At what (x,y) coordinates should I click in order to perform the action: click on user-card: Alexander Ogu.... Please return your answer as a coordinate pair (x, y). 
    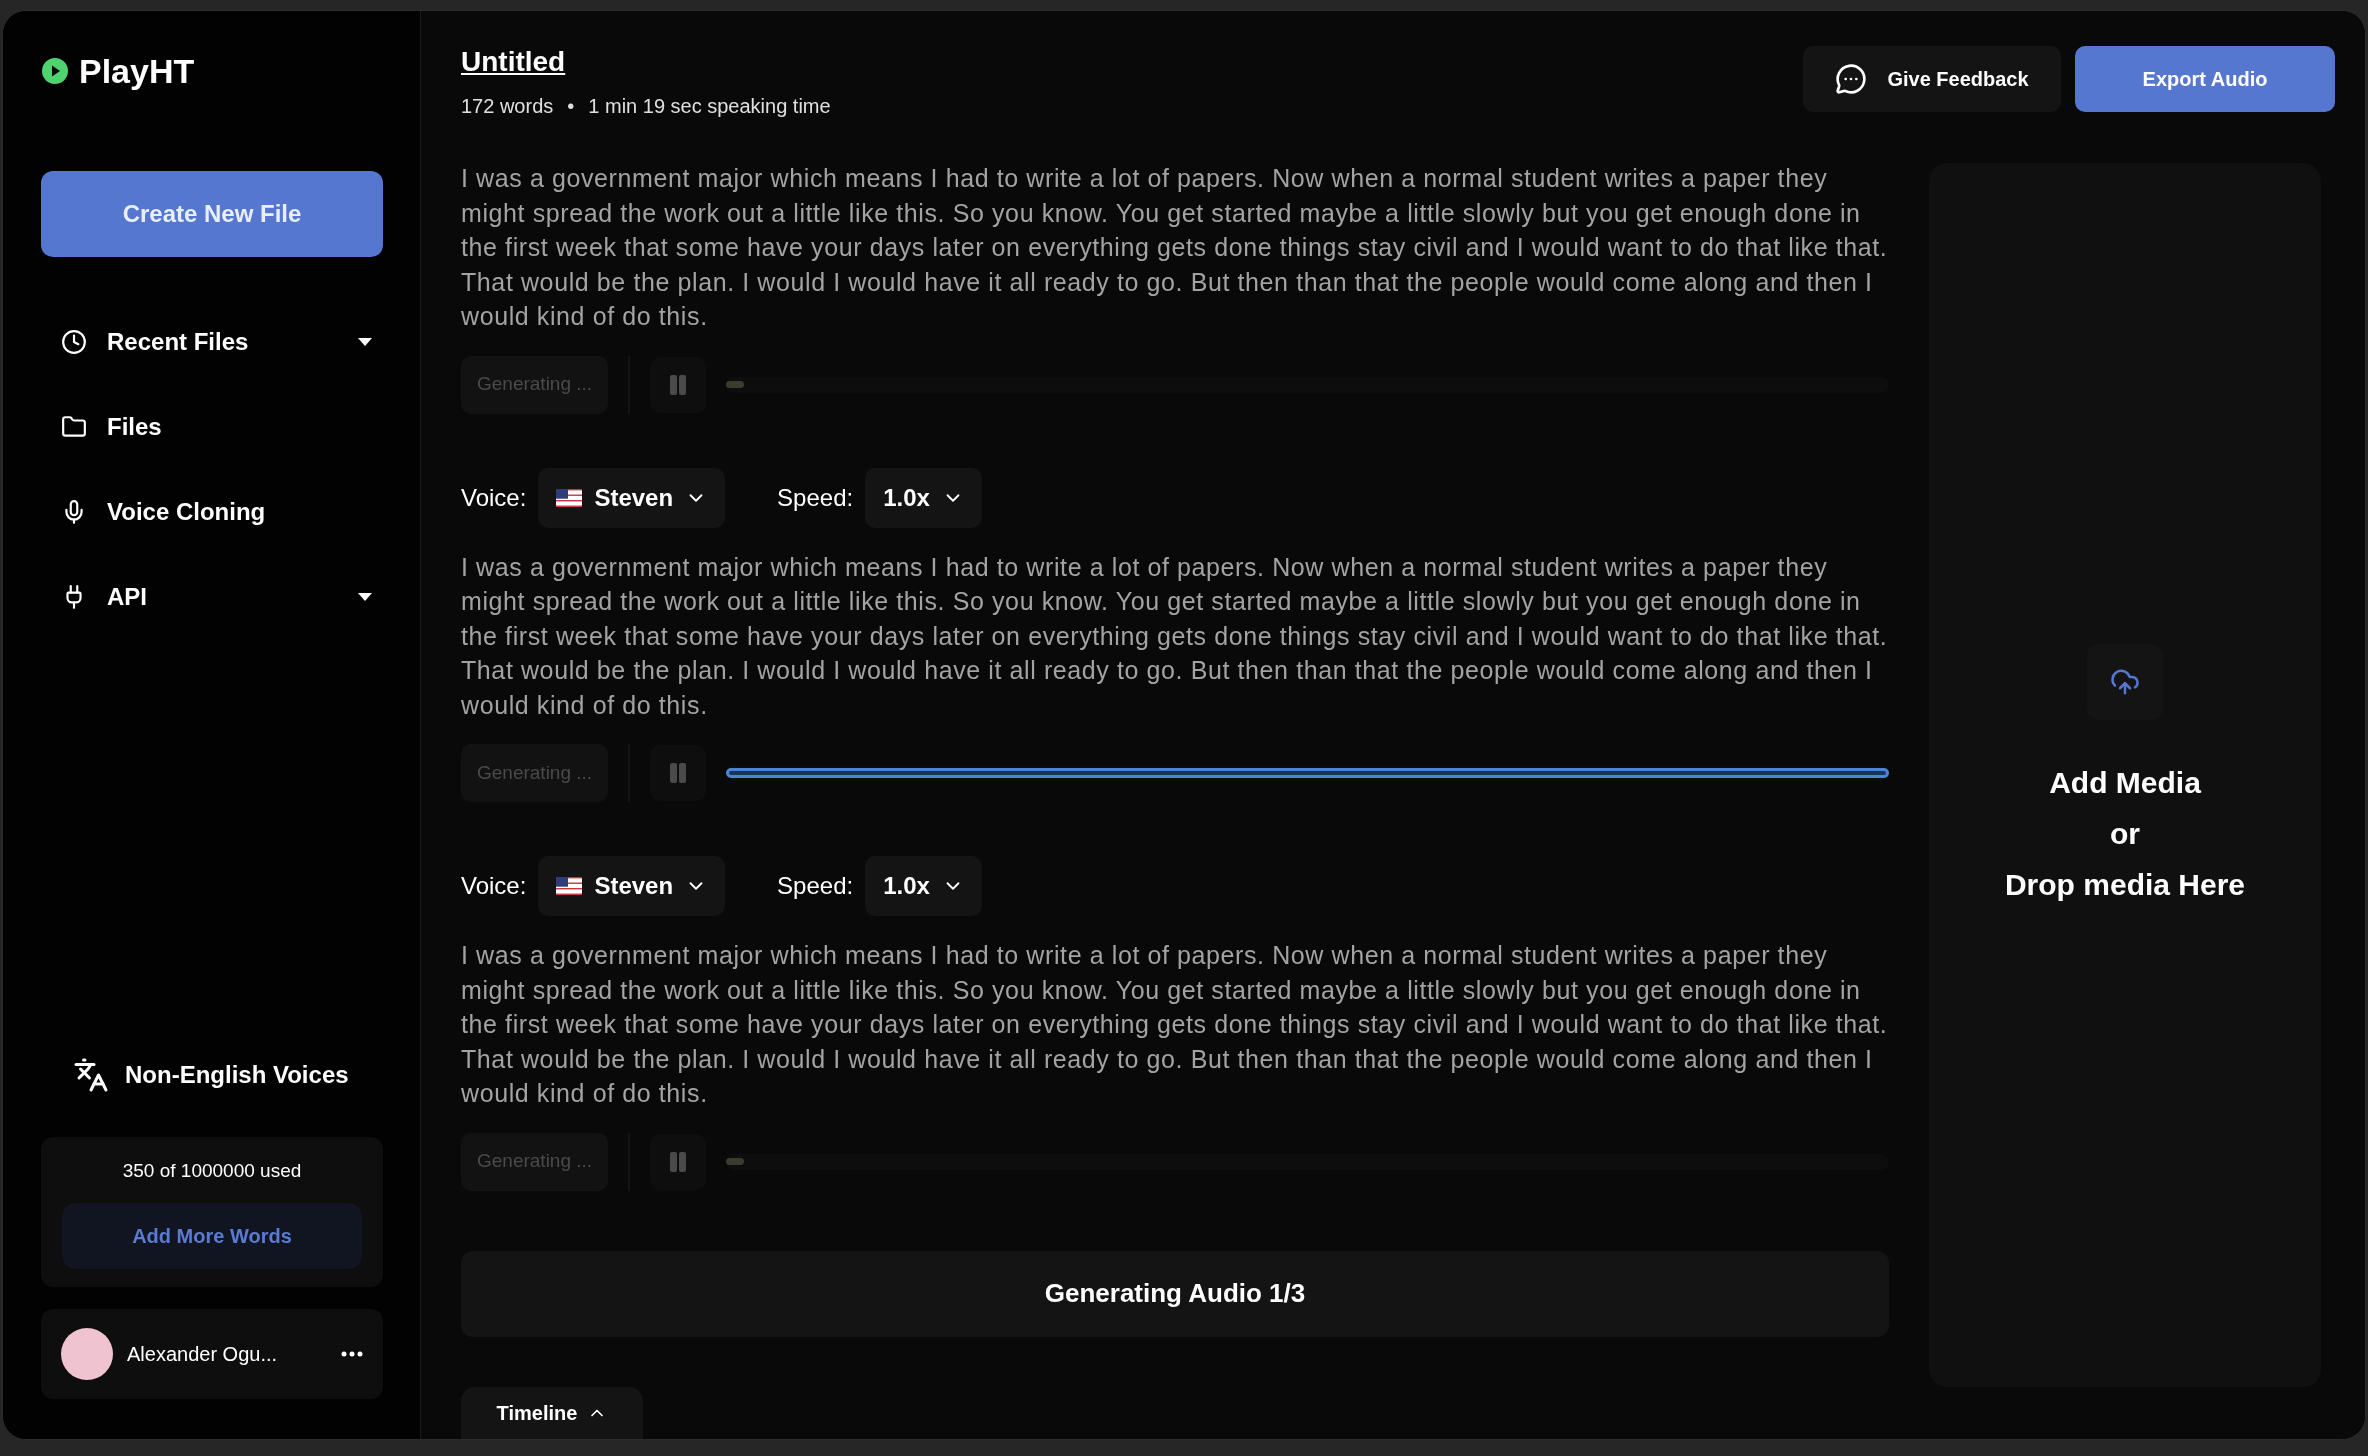
    Looking at the image, I should click on (212, 1354).